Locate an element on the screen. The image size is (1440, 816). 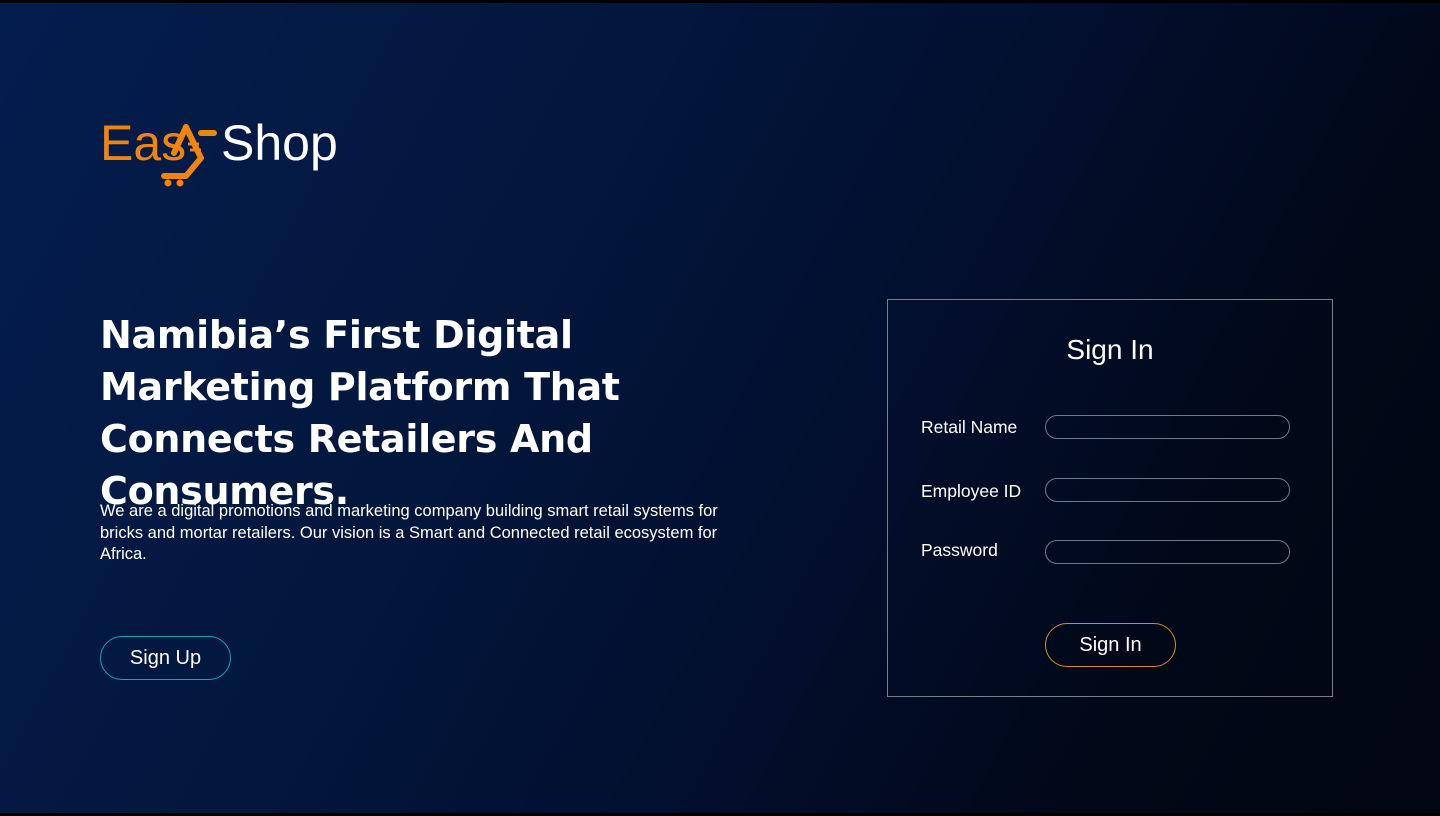
retail-name-label: Retail Name is located at coordinates (969, 427).